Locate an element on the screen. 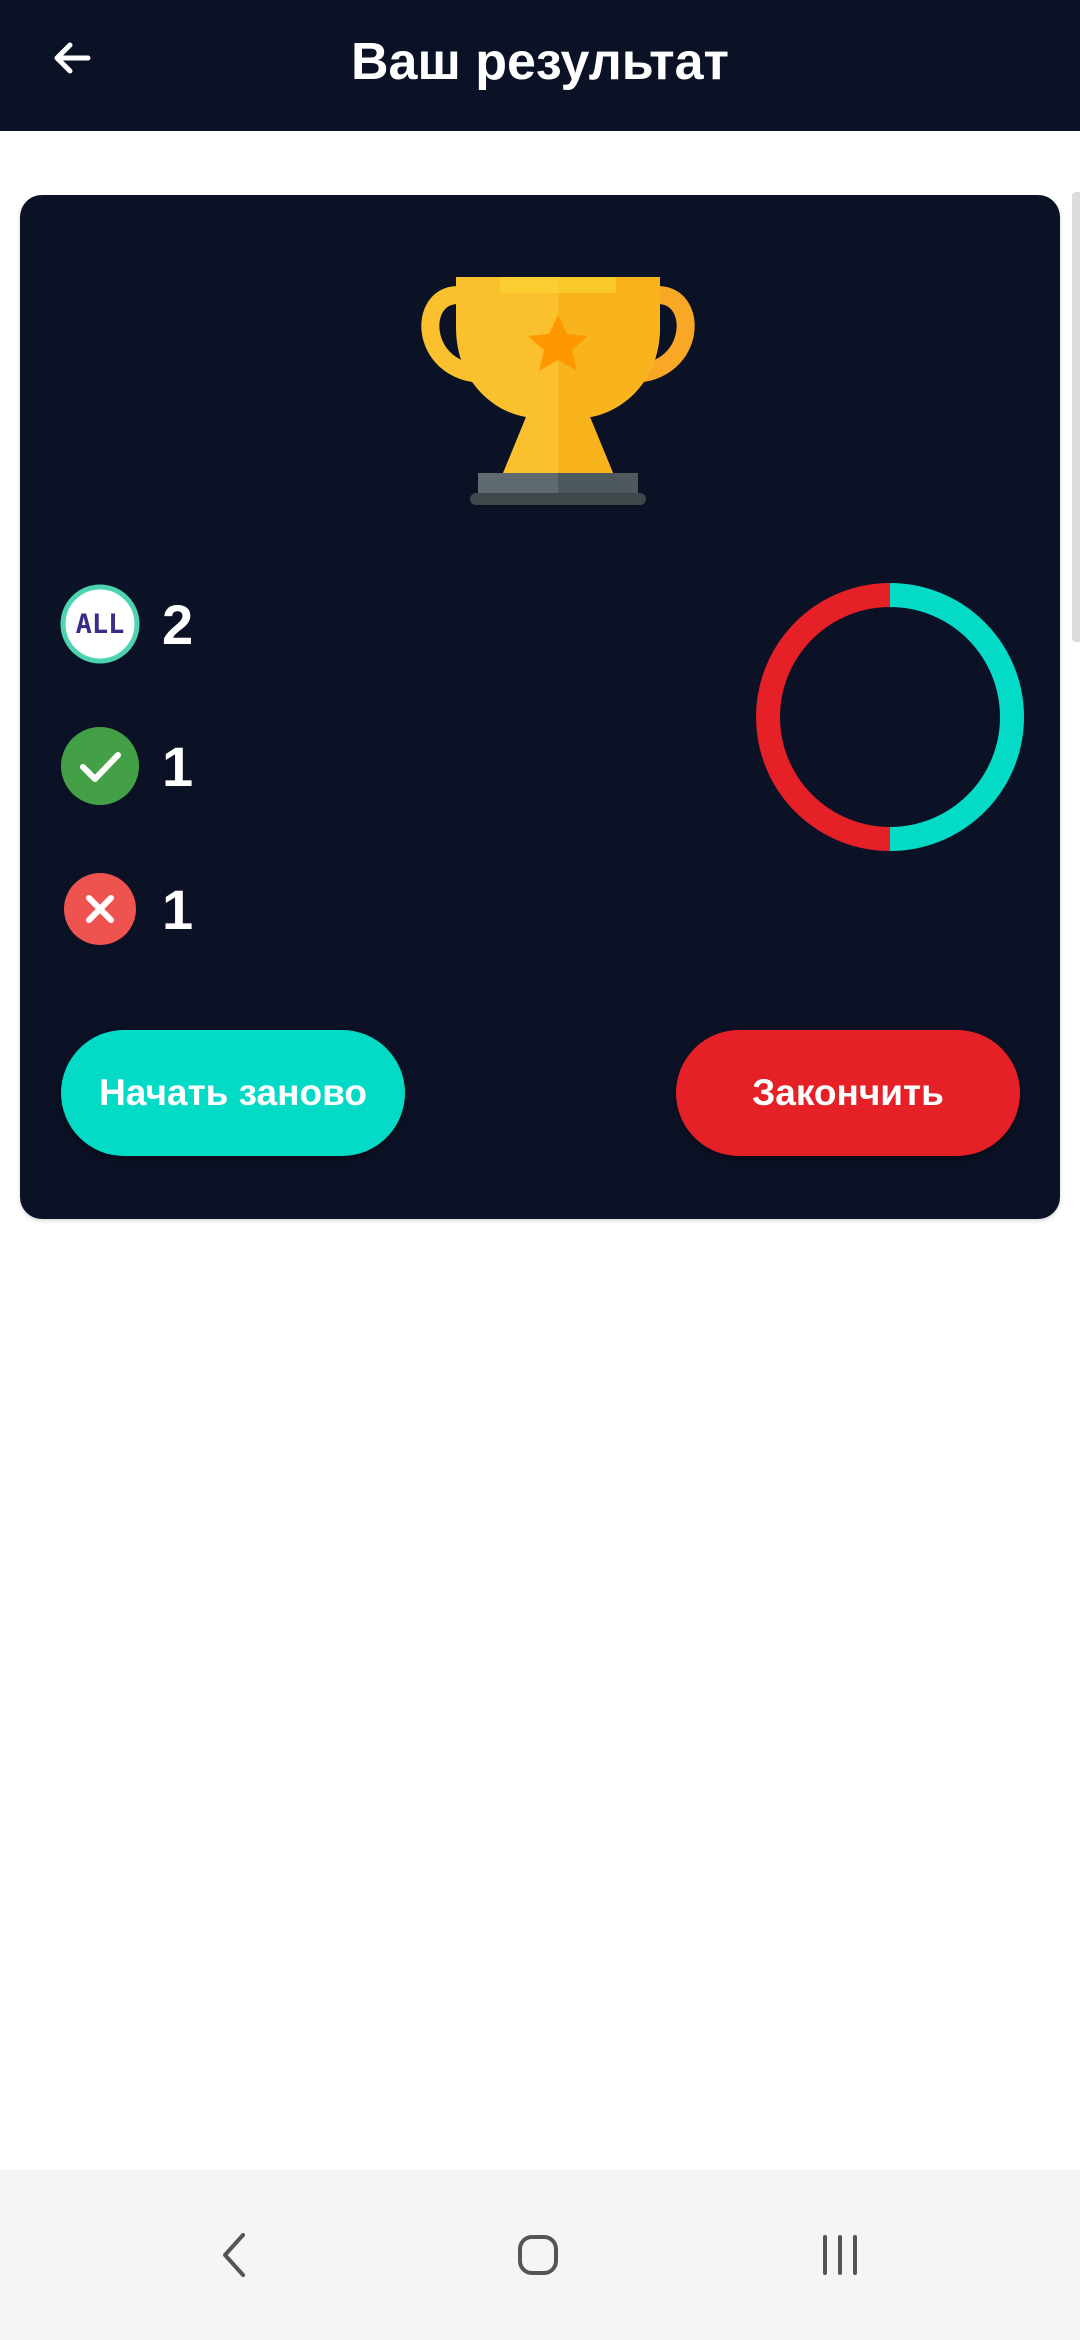 This screenshot has height=2340, width=1080. finish-button: Закончить is located at coordinates (848, 1093).